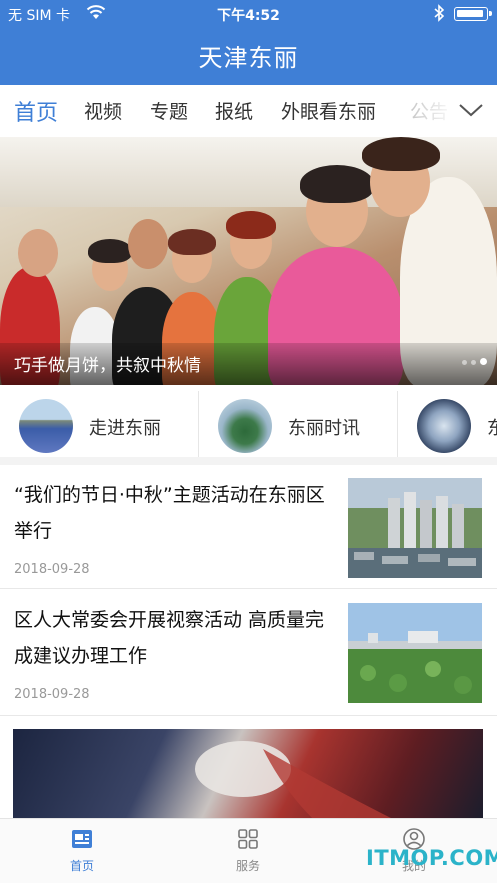 The width and height of the screenshot is (497, 883). I want to click on quick-link-label: 走进东丽, so click(125, 428).